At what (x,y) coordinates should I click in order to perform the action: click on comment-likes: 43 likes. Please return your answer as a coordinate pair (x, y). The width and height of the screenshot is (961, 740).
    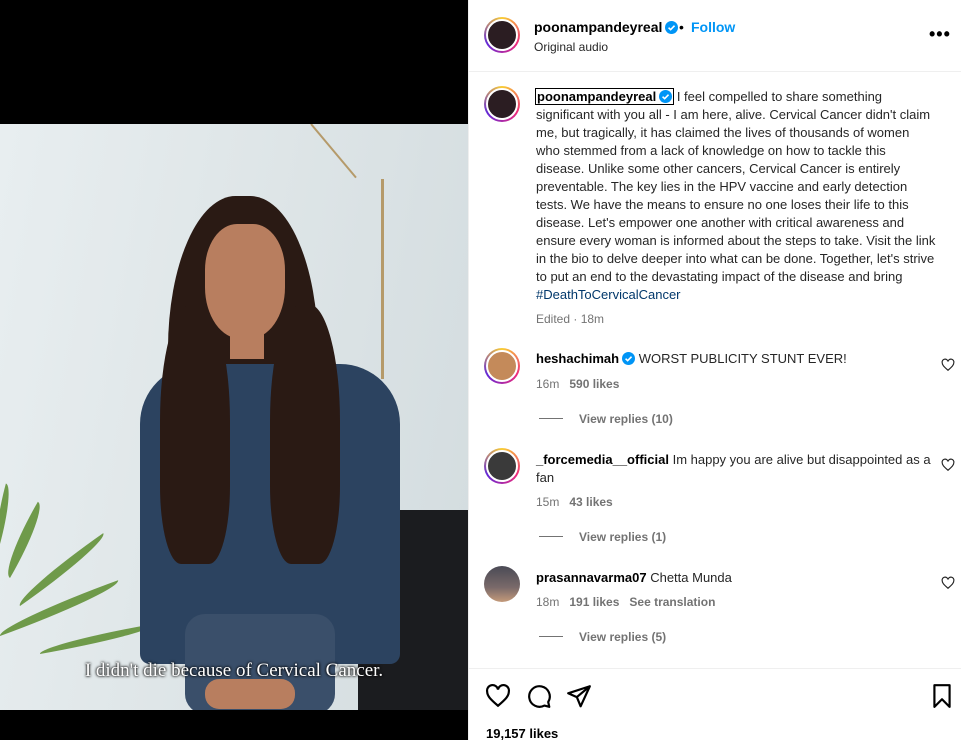
    Looking at the image, I should click on (590, 502).